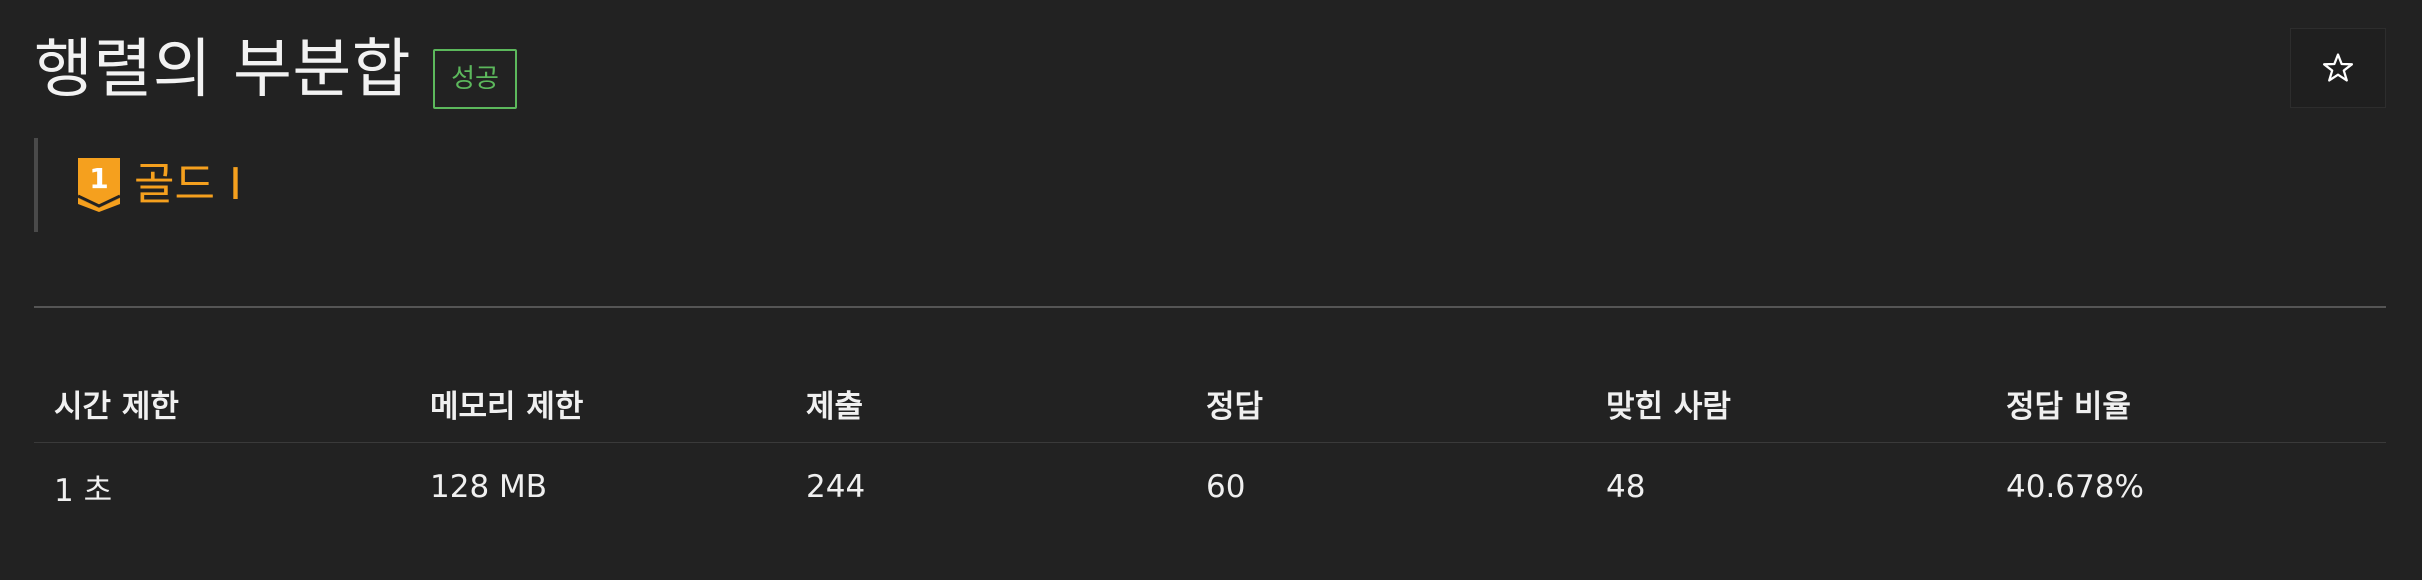  Describe the element at coordinates (222, 403) in the screenshot. I see `header-time-limit: 시간 제한` at that location.